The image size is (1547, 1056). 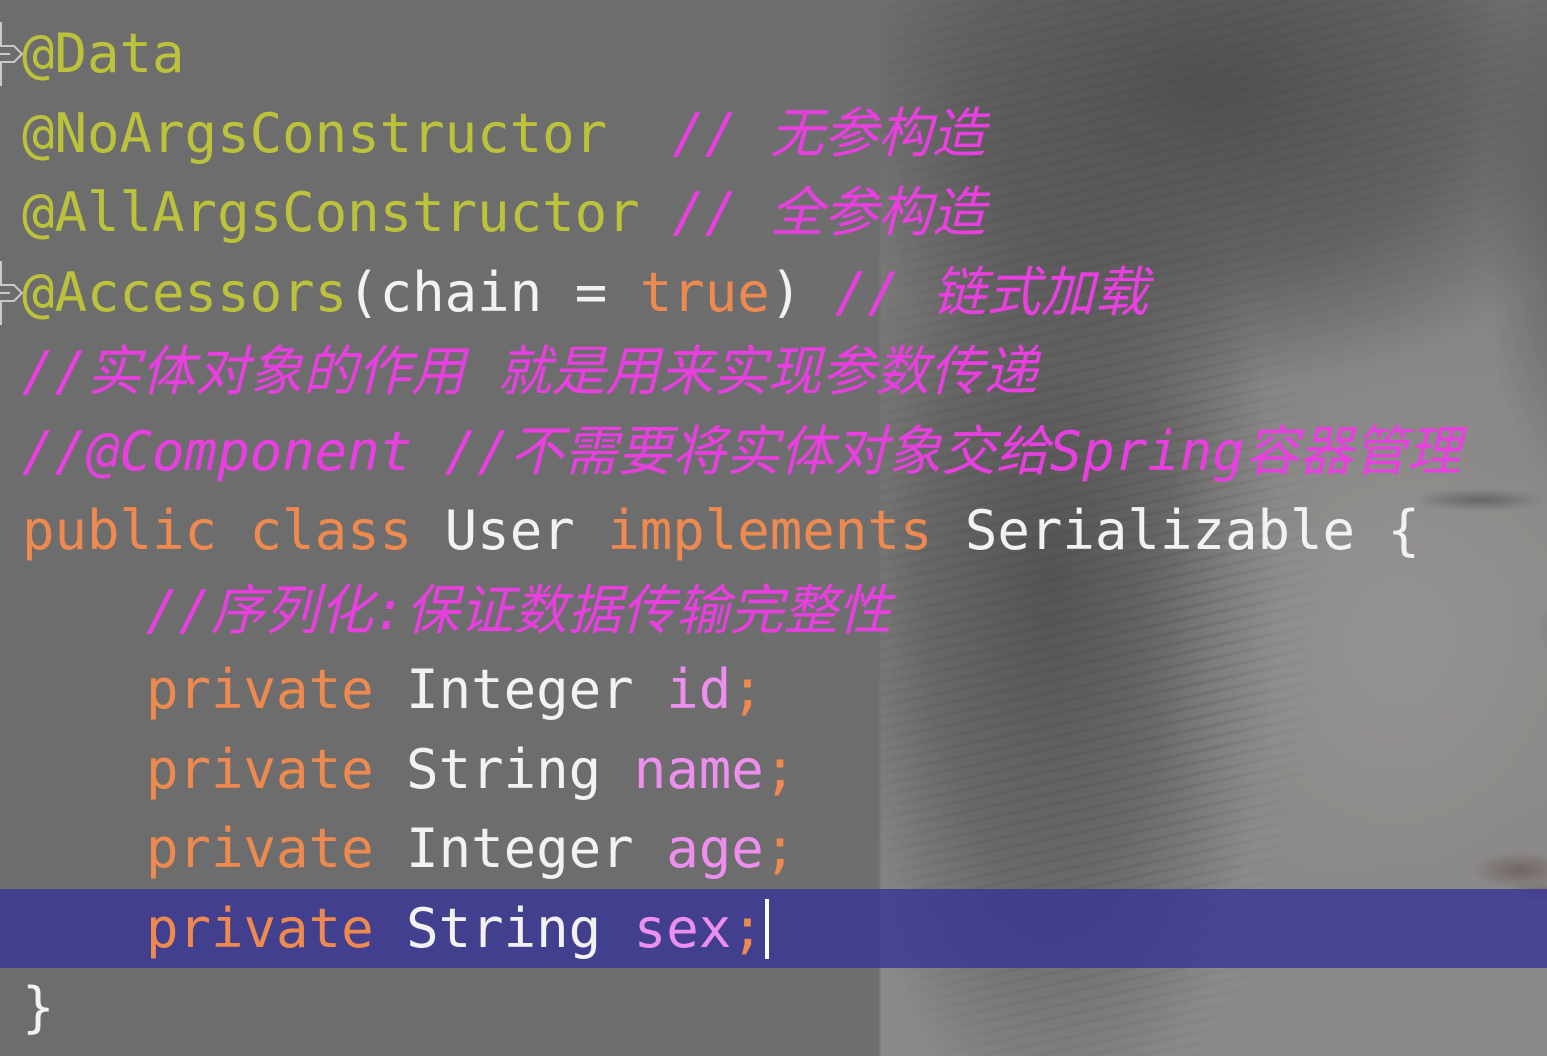 What do you see at coordinates (315, 133) in the screenshot?
I see `code-token-ann: @NoArgsConstructor` at bounding box center [315, 133].